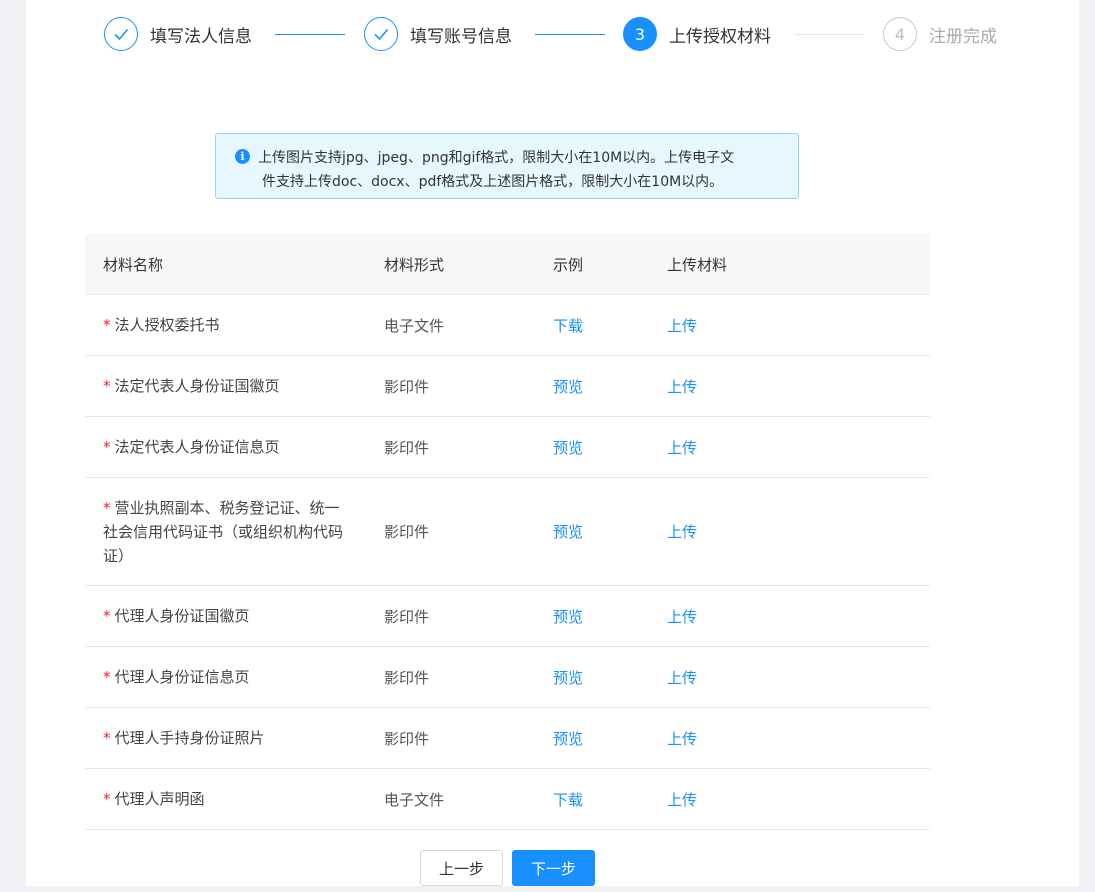 The image size is (1095, 892). I want to click on material-name-text: 法人授权委托书, so click(167, 325).